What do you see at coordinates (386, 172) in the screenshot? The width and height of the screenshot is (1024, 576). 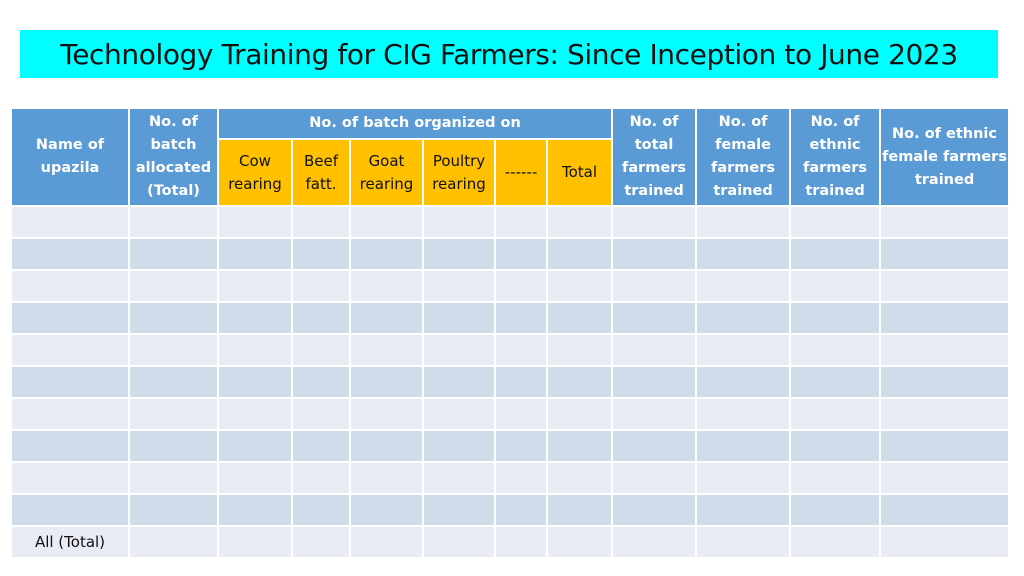 I see `subheader-goat-rearing: Goat rearing` at bounding box center [386, 172].